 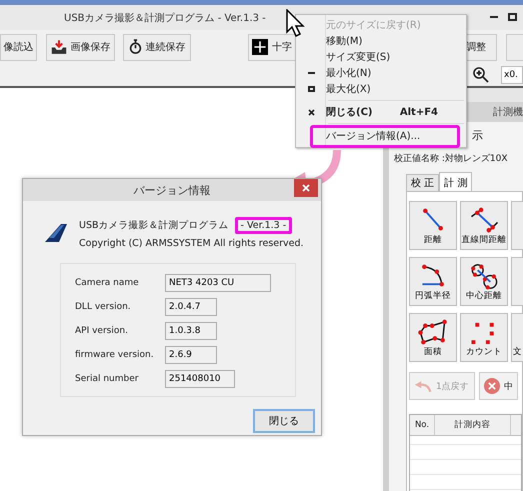 What do you see at coordinates (56, 233) in the screenshot?
I see `logo-icon` at bounding box center [56, 233].